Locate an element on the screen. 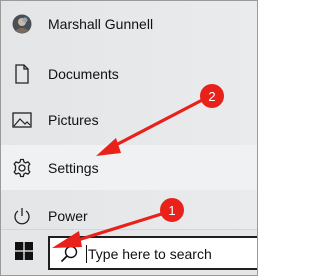  menu-item-account: Marshall Gunnell is located at coordinates (129, 23).